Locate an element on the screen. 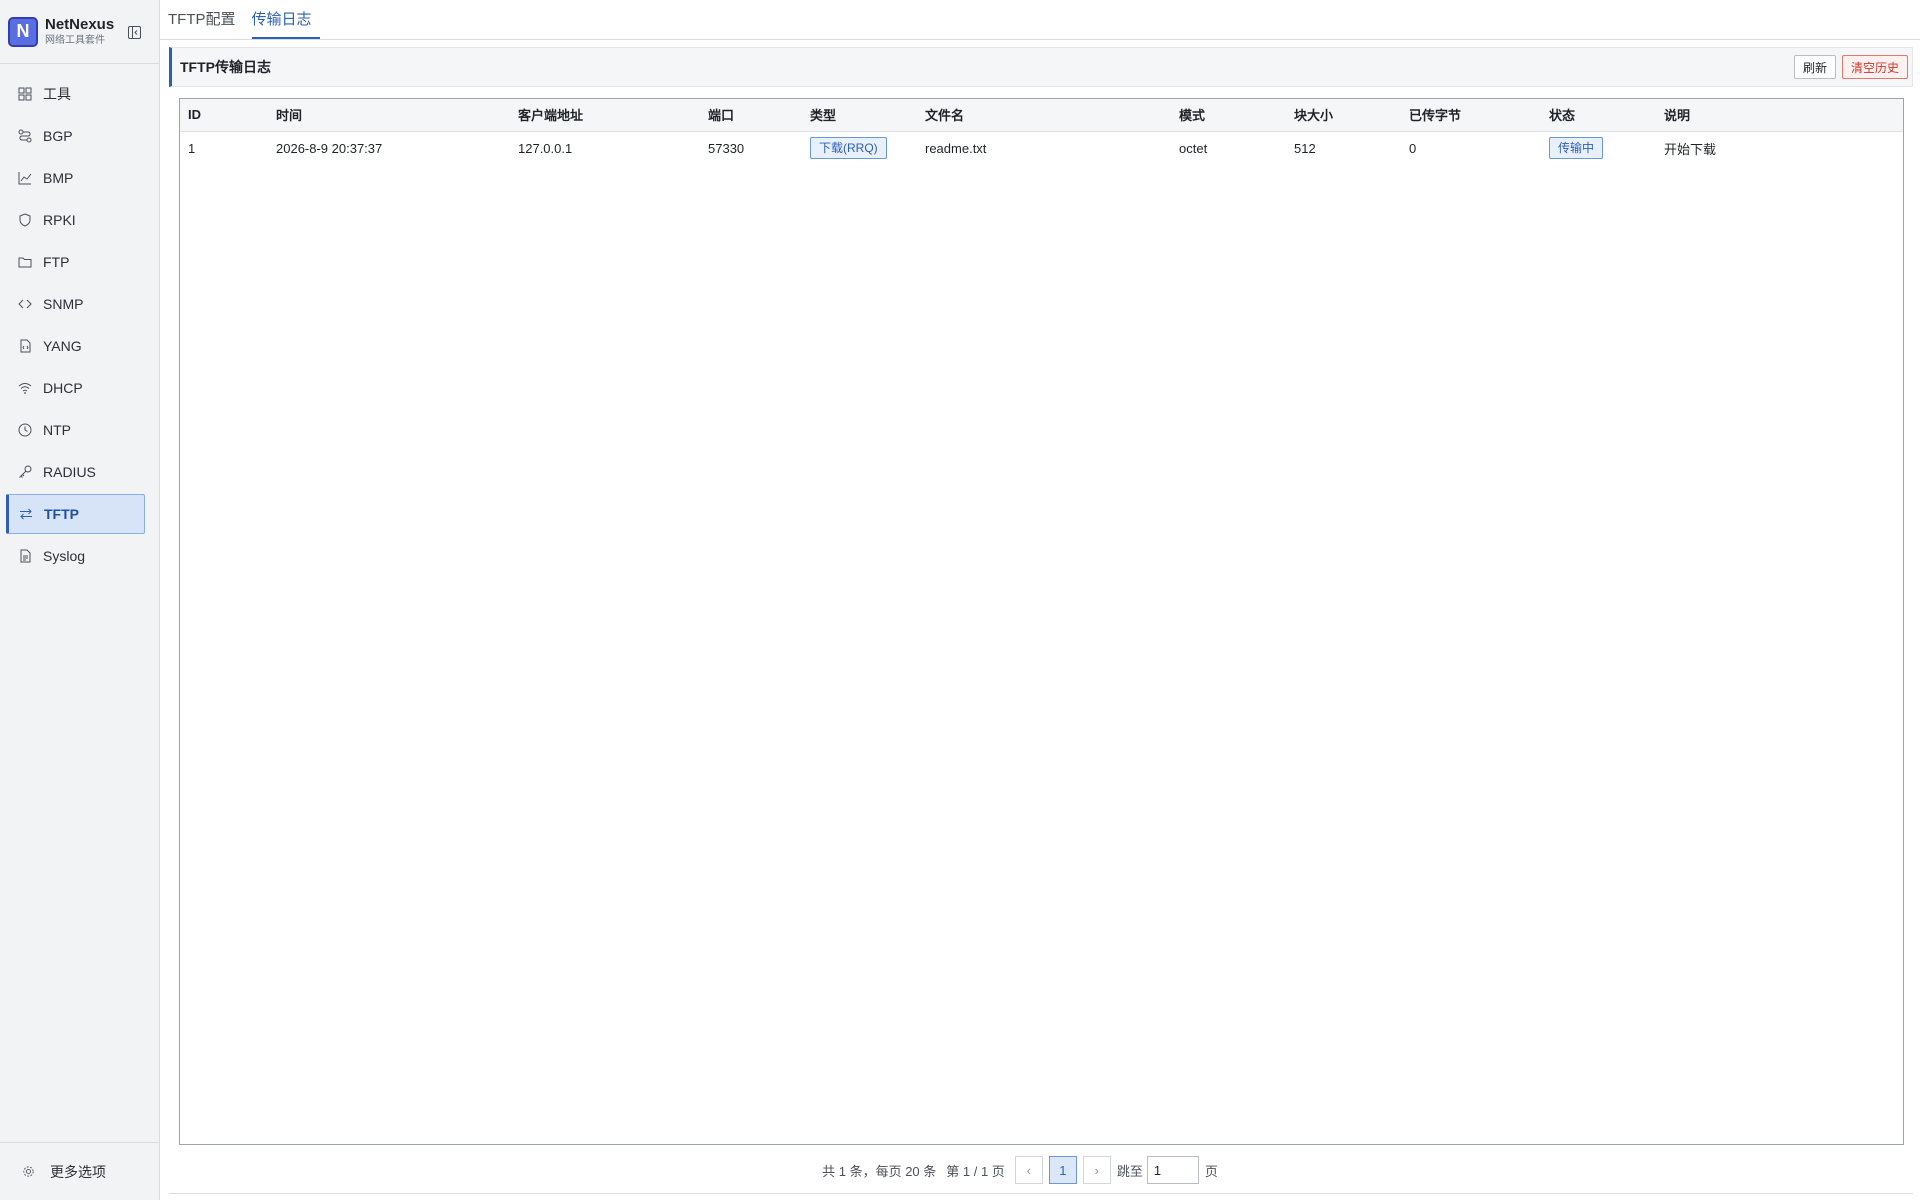 The width and height of the screenshot is (1920, 1200). cell-type: 下载(RRQ) is located at coordinates (859, 148).